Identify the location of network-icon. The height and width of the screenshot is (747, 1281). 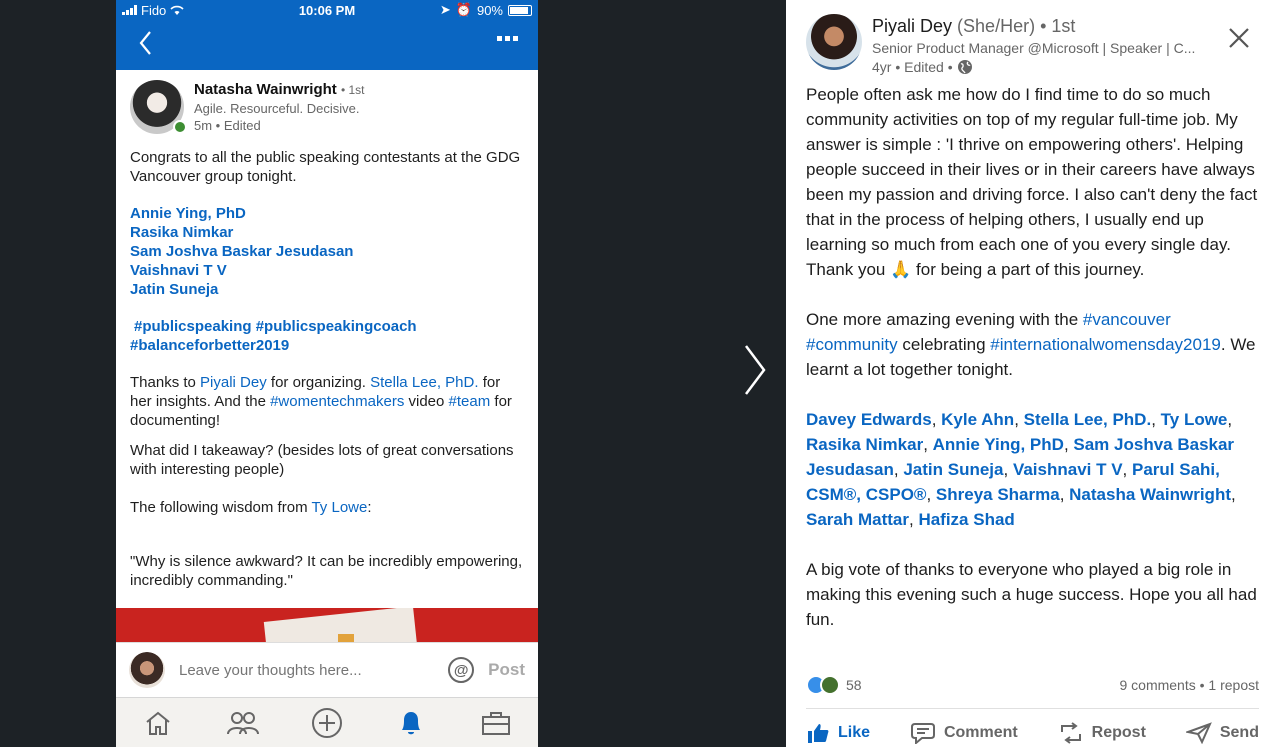
(243, 723).